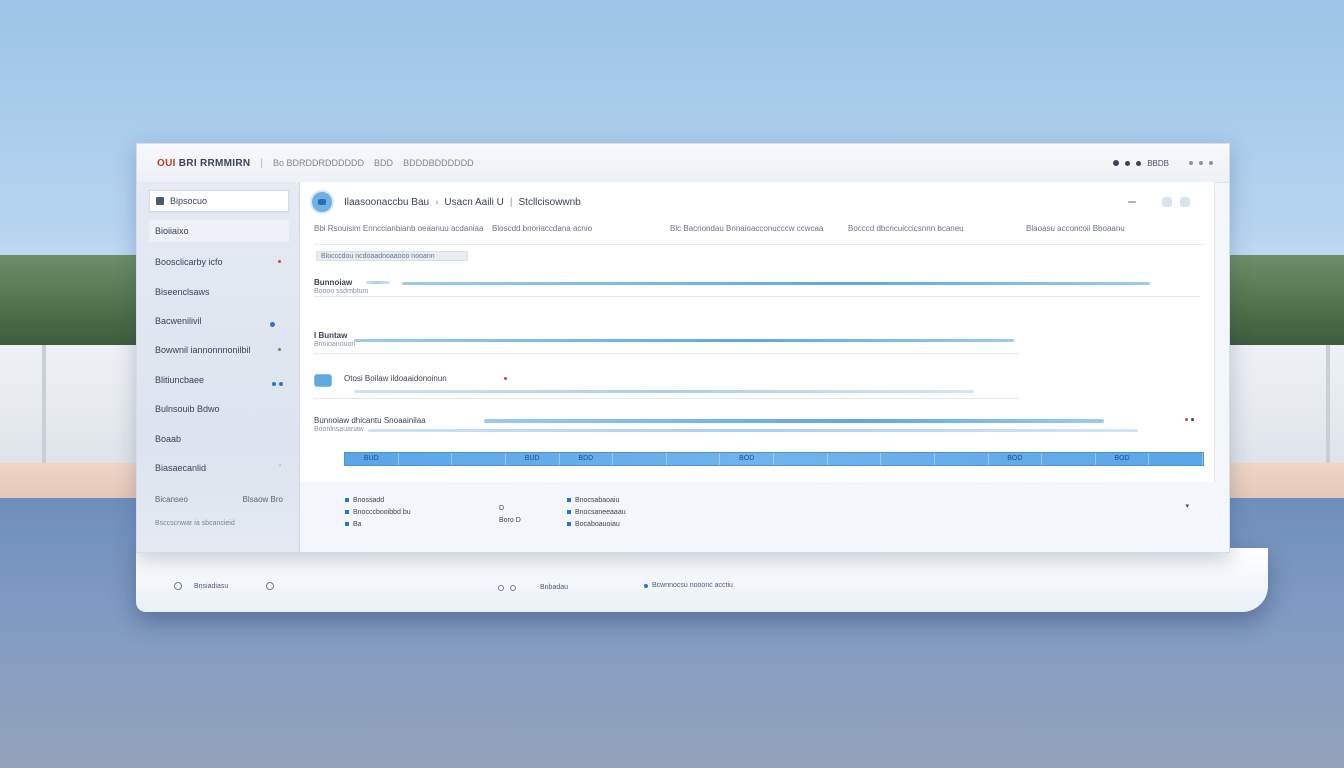 The height and width of the screenshot is (768, 1344). What do you see at coordinates (230, 586) in the screenshot?
I see `footer-left: Bnsiadiasu` at bounding box center [230, 586].